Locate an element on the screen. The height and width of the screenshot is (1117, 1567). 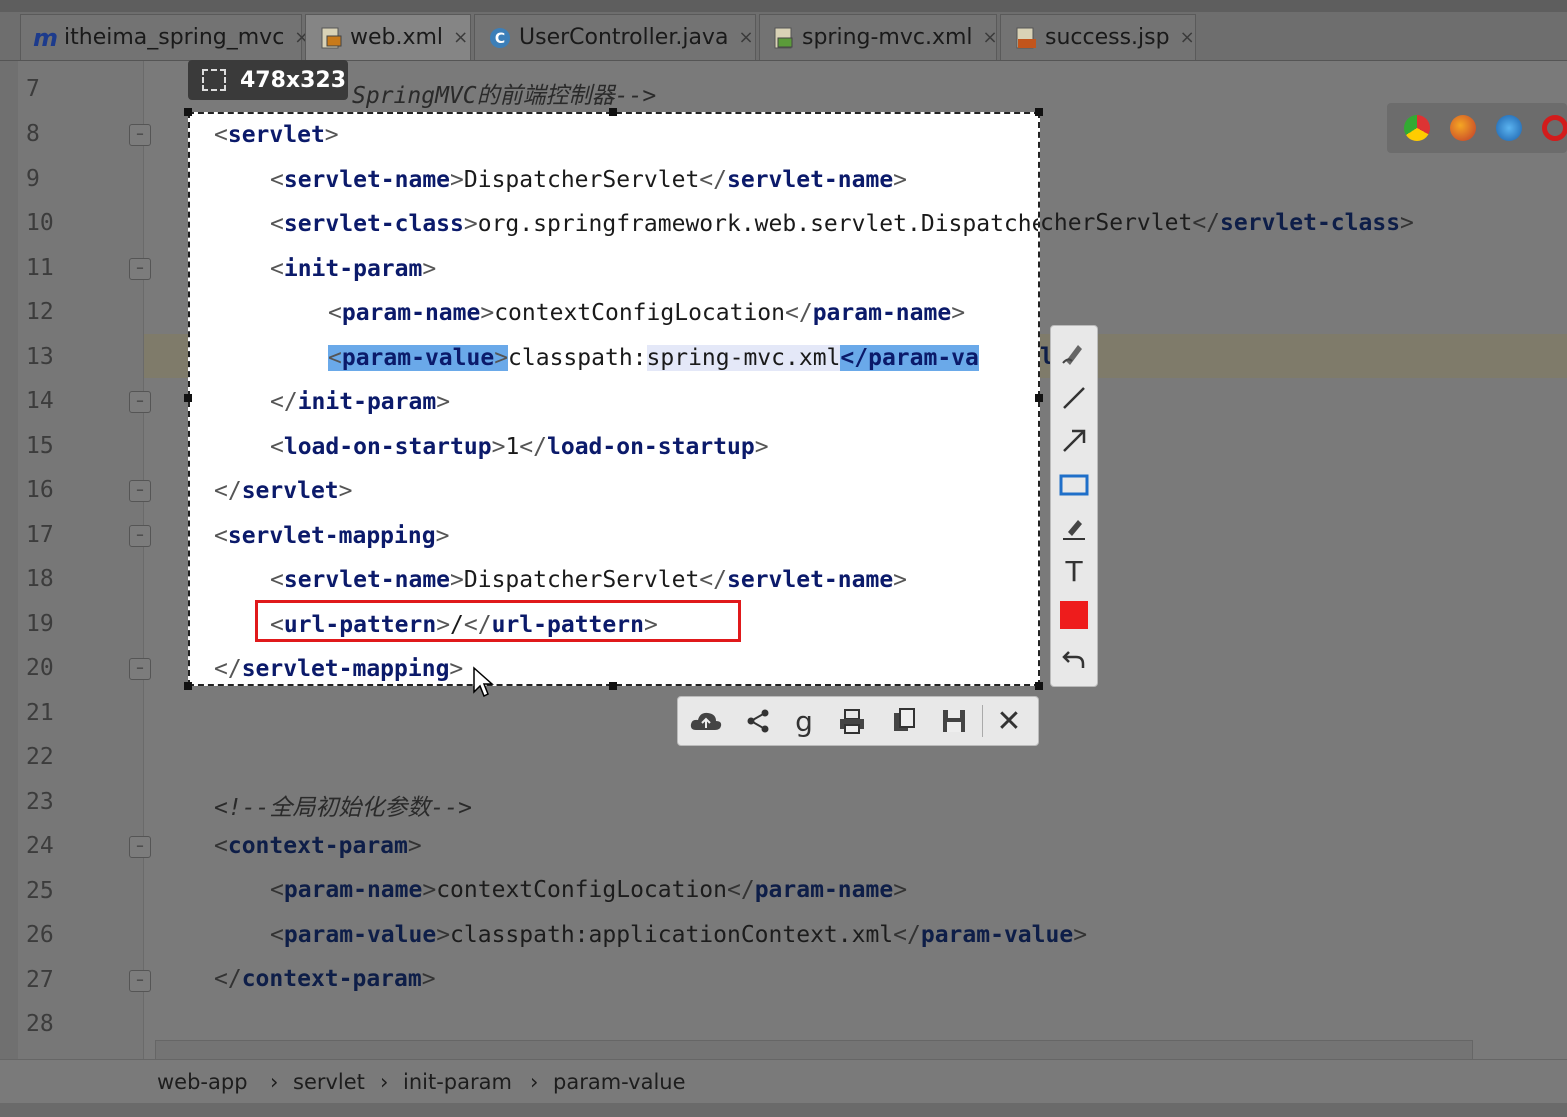
firefox-icon is located at coordinates (1463, 128).